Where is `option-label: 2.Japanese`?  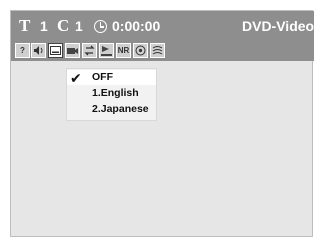 option-label: 2.Japanese is located at coordinates (120, 109).